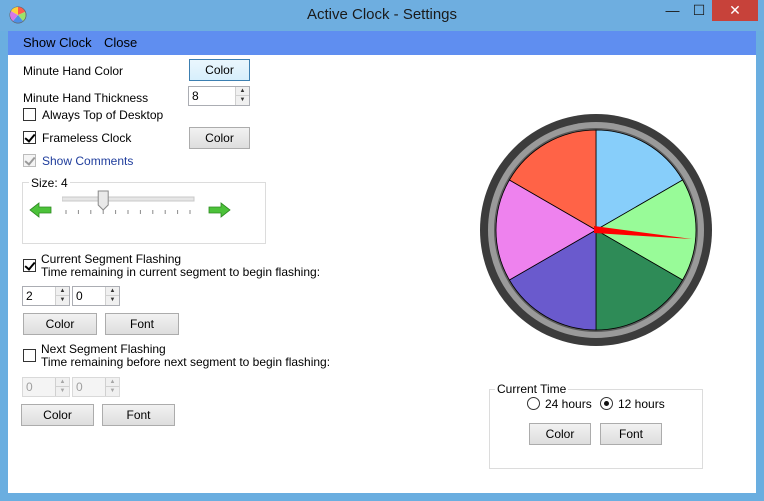 The width and height of the screenshot is (764, 501). I want to click on clock-preview, so click(596, 230).